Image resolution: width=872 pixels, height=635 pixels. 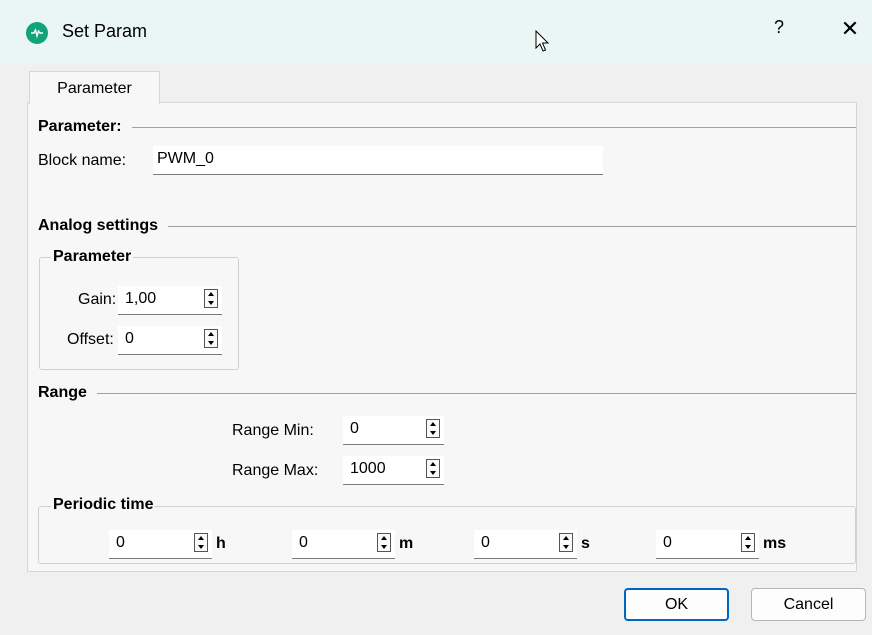 What do you see at coordinates (393, 430) in the screenshot?
I see `range-min-spinbox: 0` at bounding box center [393, 430].